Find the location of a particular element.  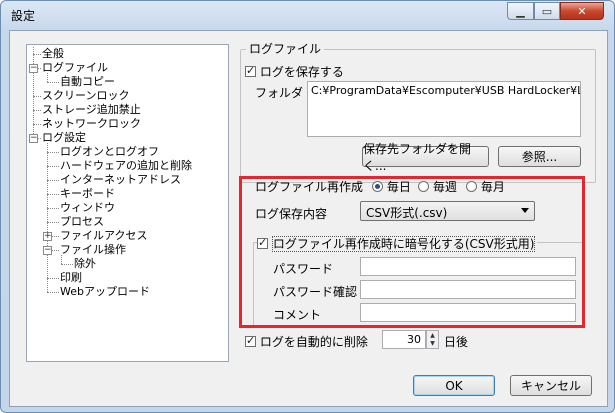

spin-down-icon: ▼ is located at coordinates (432, 344).